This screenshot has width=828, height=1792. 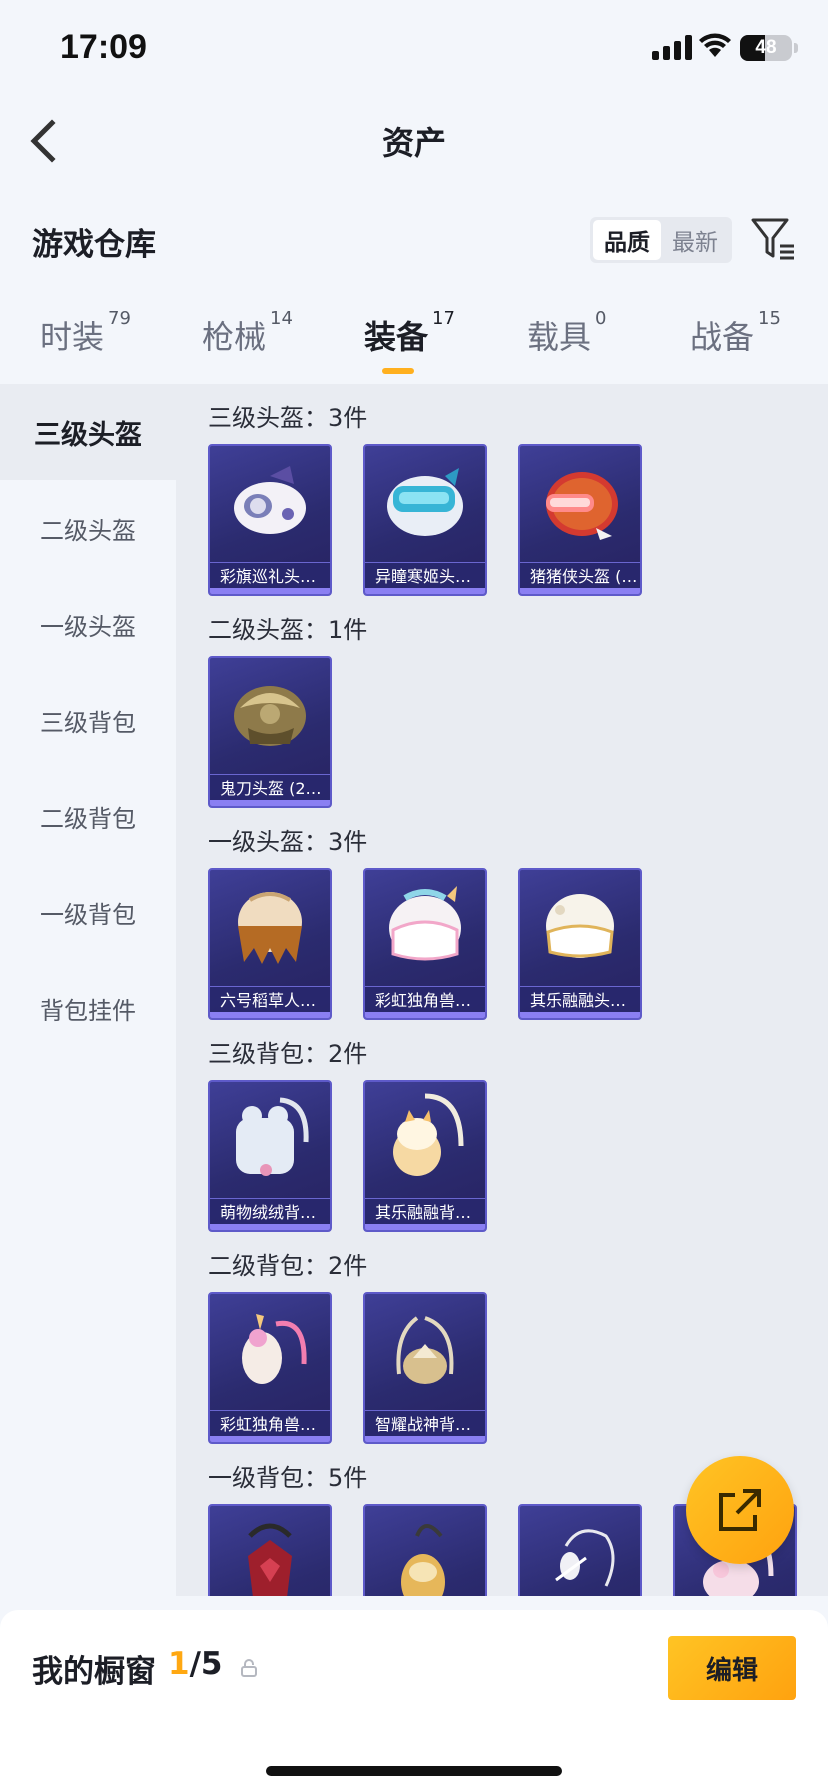 I want to click on filter-icon, so click(x=772, y=239).